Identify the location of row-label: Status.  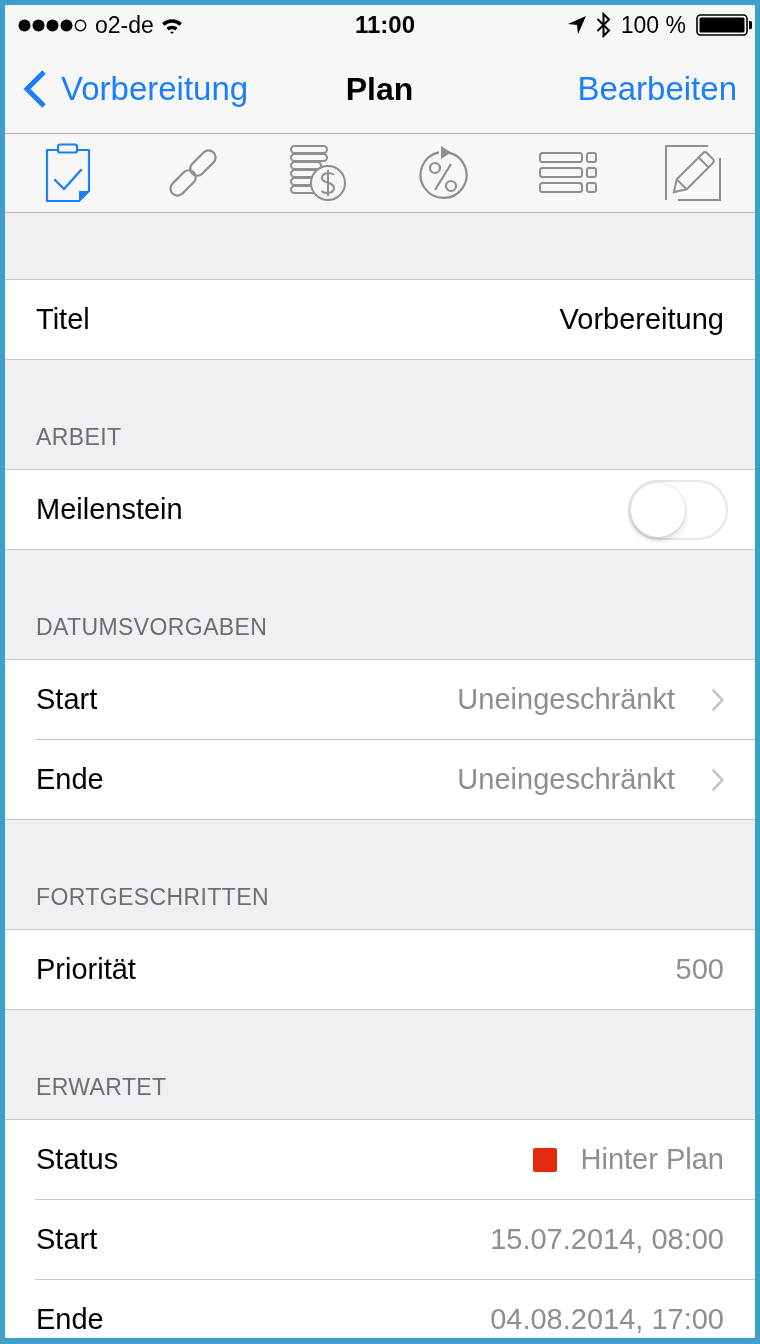
(77, 1159).